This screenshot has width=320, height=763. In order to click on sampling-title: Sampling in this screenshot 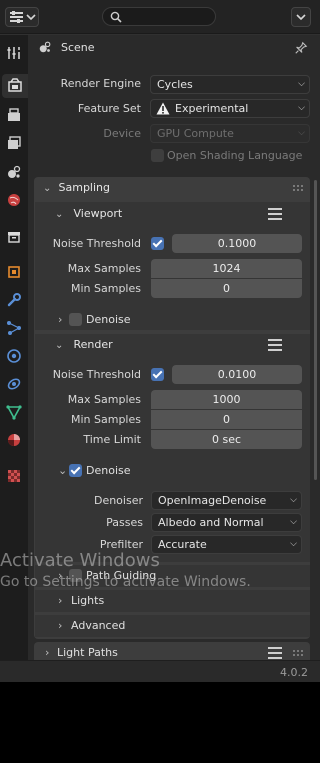, I will do `click(84, 187)`.